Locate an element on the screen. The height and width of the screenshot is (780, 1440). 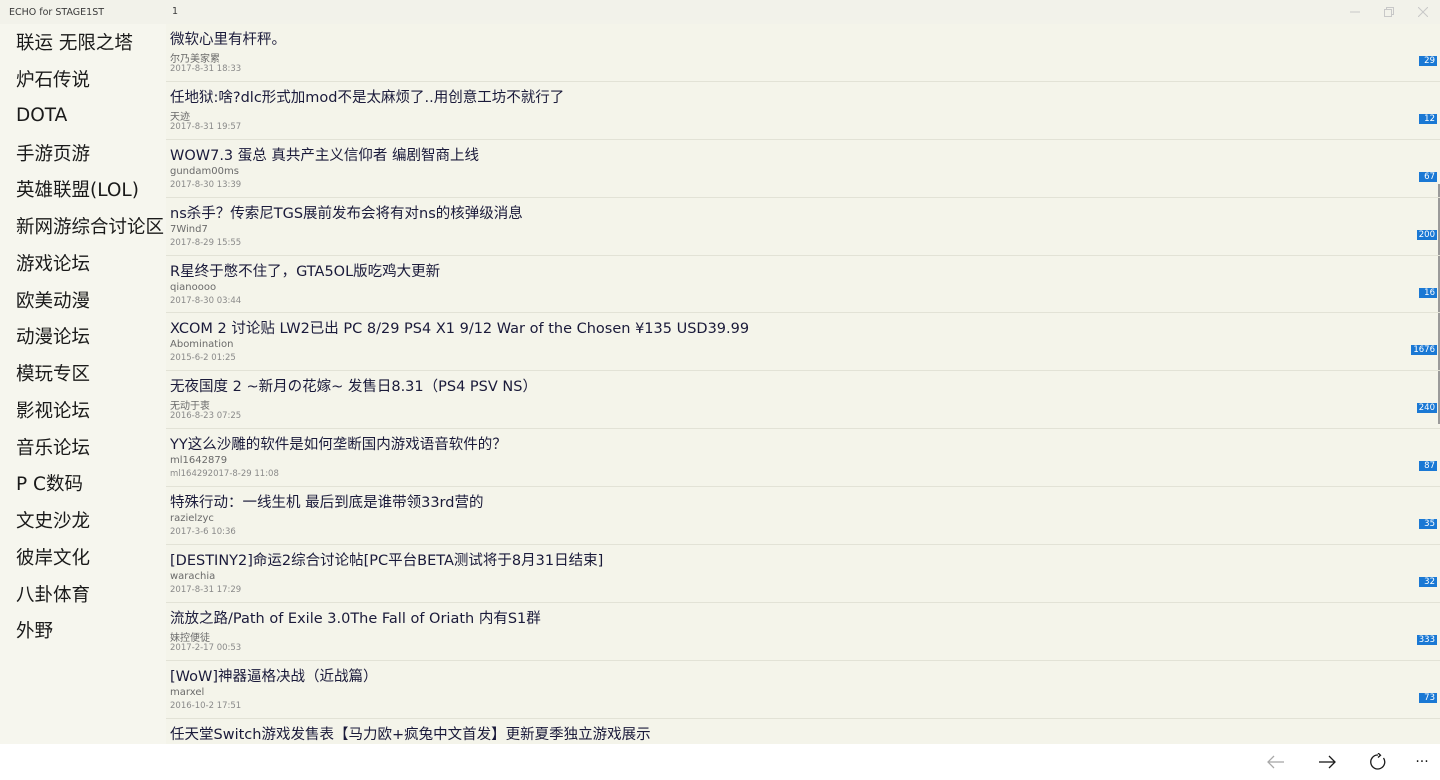
restore-icon is located at coordinates (1389, 12).